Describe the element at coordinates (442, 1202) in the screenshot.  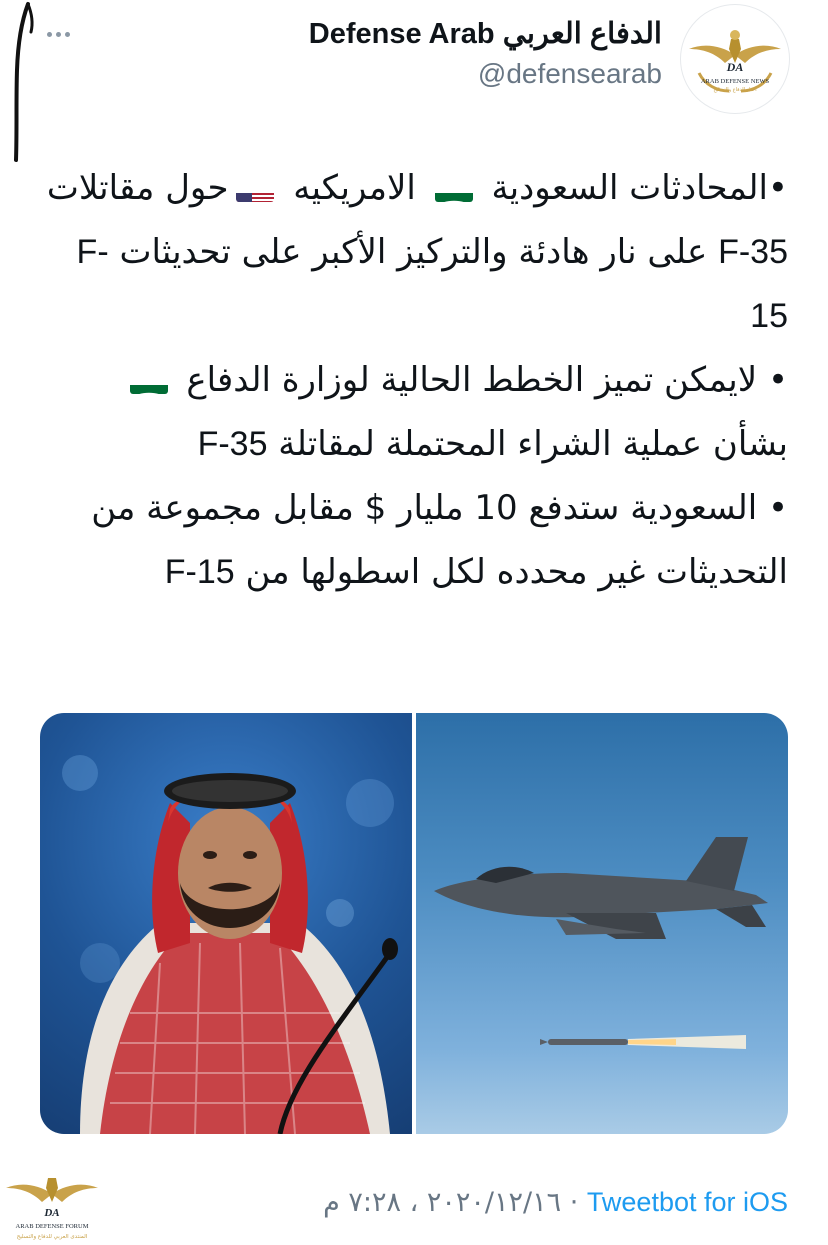
I see `tweet-timestamp: ٢٠٢٠/١٢/١٦ ، ٧:٢٨ م` at that location.